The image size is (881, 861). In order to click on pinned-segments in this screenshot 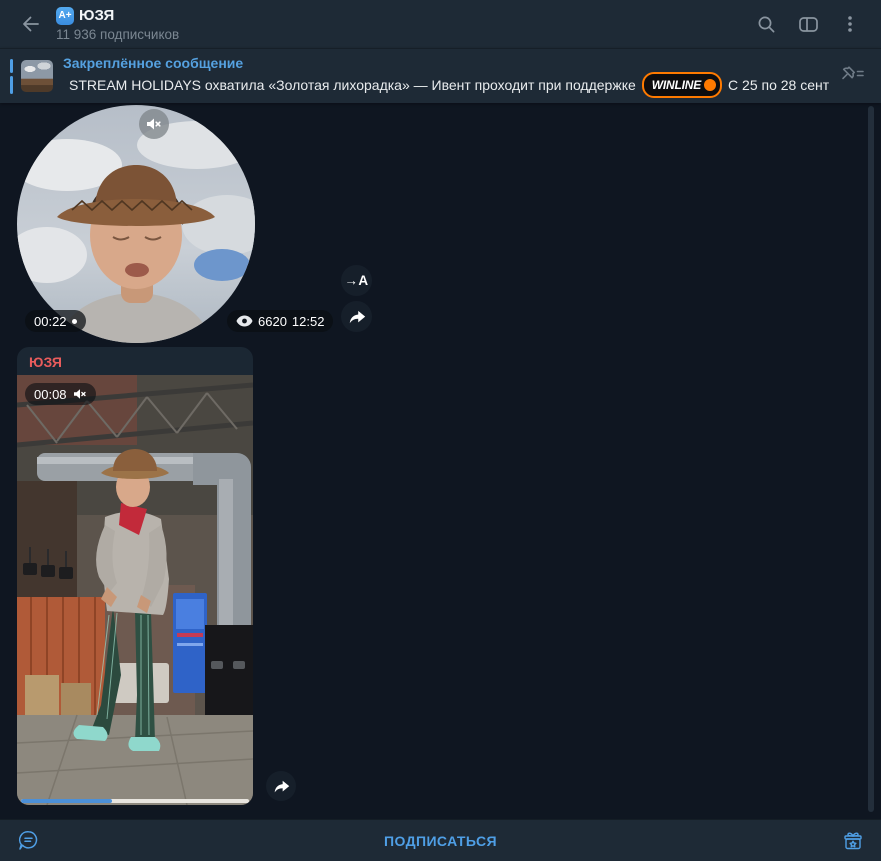, I will do `click(11, 76)`.